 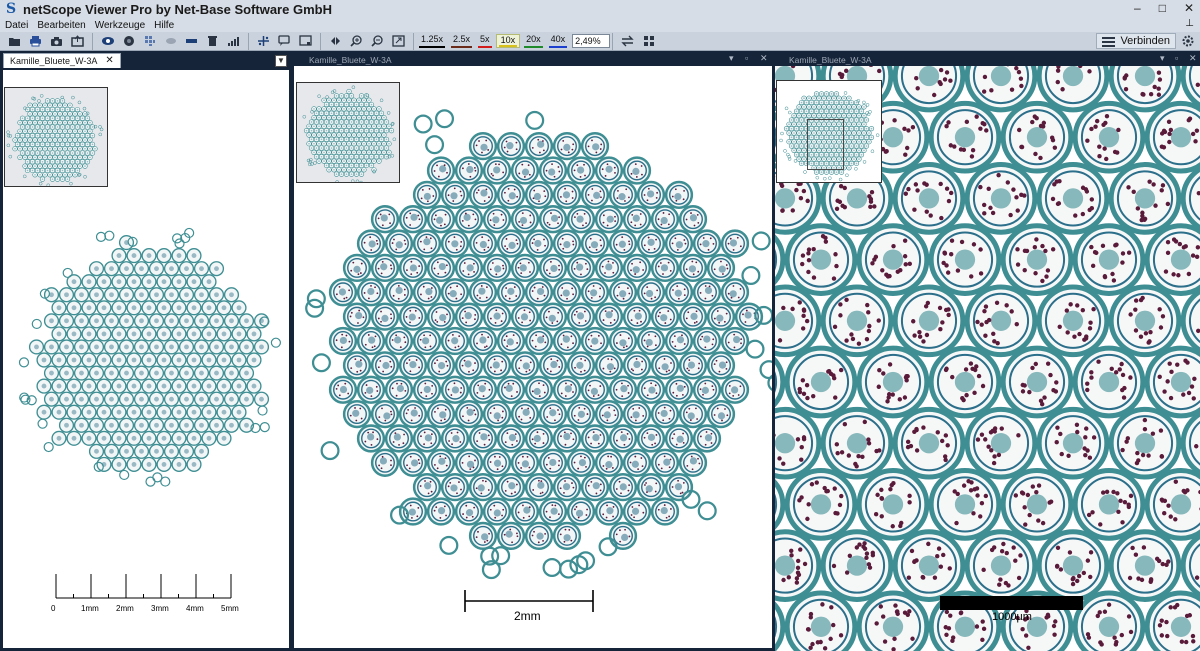 I want to click on zoom-20x-label: 20x, so click(x=533, y=39).